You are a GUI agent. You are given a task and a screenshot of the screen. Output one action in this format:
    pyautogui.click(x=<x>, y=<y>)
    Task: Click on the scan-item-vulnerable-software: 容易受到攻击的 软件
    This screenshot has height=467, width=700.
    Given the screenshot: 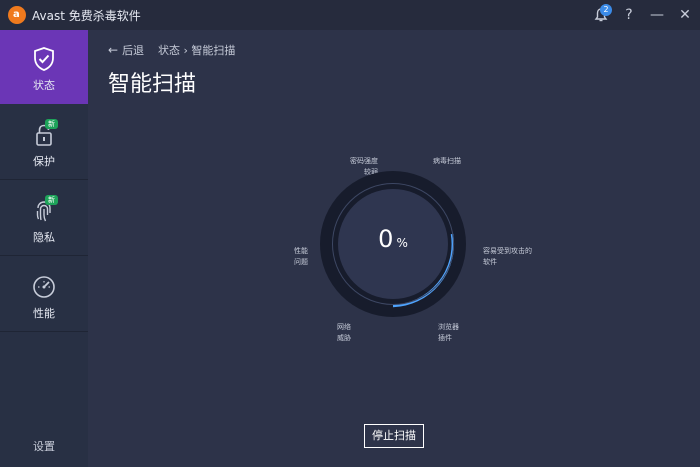 What is the action you would take?
    pyautogui.click(x=507, y=256)
    